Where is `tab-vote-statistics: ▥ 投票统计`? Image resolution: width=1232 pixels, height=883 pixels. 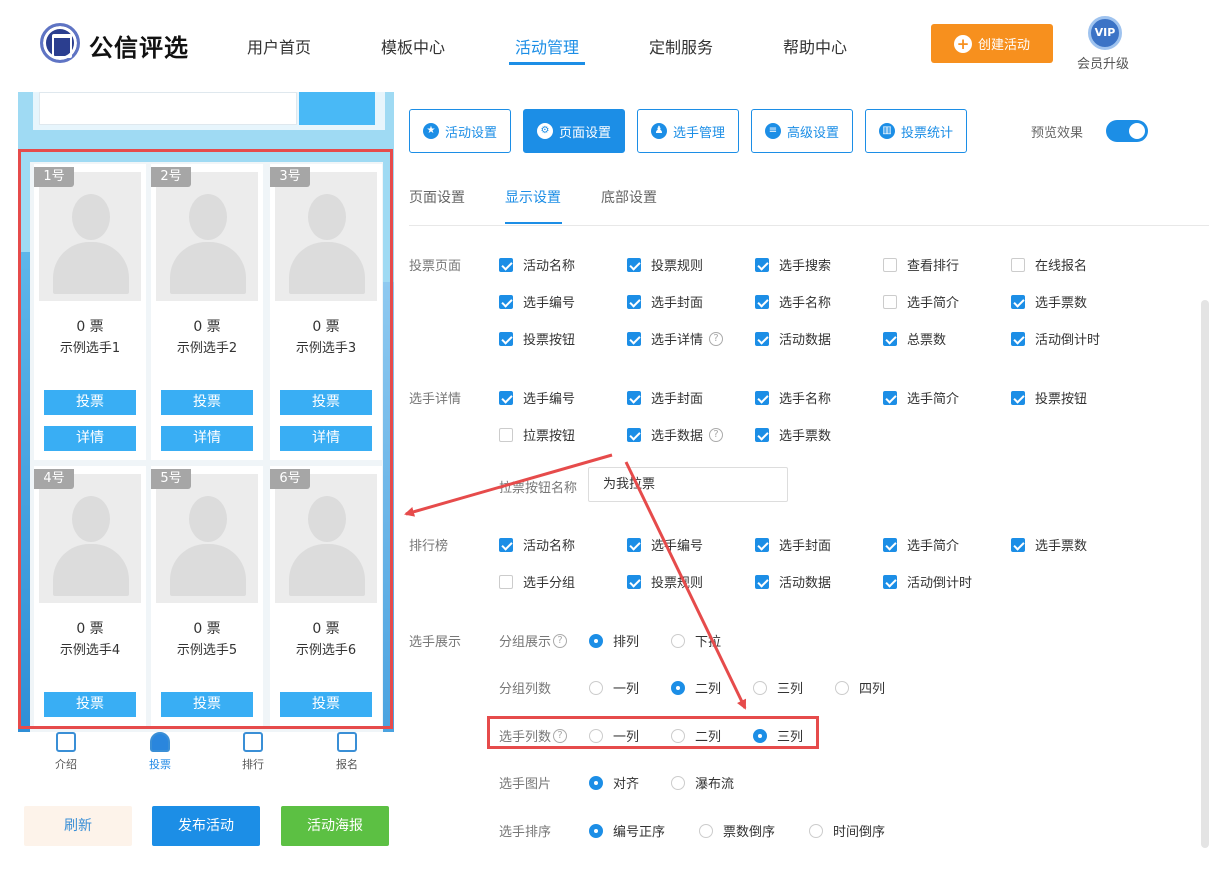 tab-vote-statistics: ▥ 投票统计 is located at coordinates (916, 131).